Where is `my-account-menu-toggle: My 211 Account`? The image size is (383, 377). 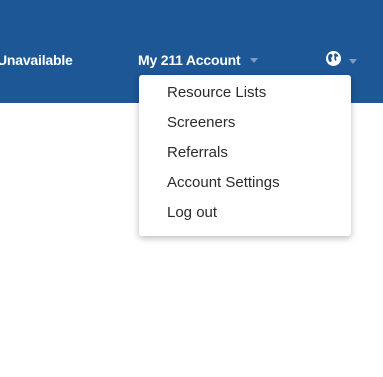
my-account-menu-toggle: My 211 Account is located at coordinates (198, 60).